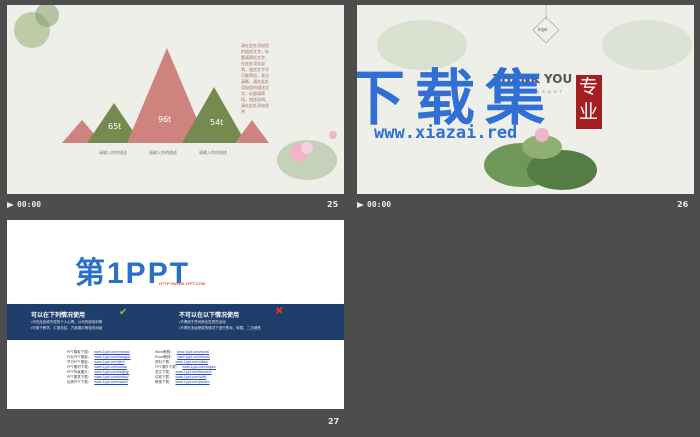 The width and height of the screenshot is (700, 437). I want to click on cannot-use-title: 不可以在以下情况使用, so click(209, 316).